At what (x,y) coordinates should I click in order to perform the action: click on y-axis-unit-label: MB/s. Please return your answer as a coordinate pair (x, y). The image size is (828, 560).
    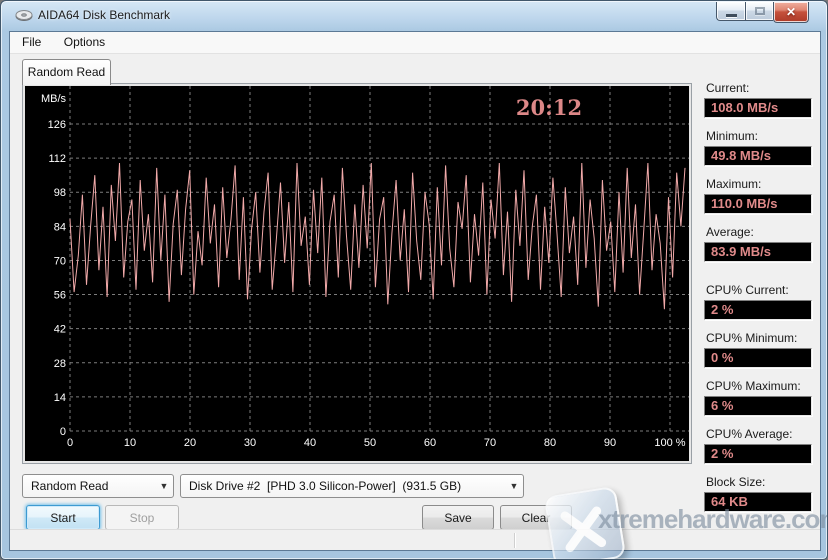
    Looking at the image, I should click on (54, 99).